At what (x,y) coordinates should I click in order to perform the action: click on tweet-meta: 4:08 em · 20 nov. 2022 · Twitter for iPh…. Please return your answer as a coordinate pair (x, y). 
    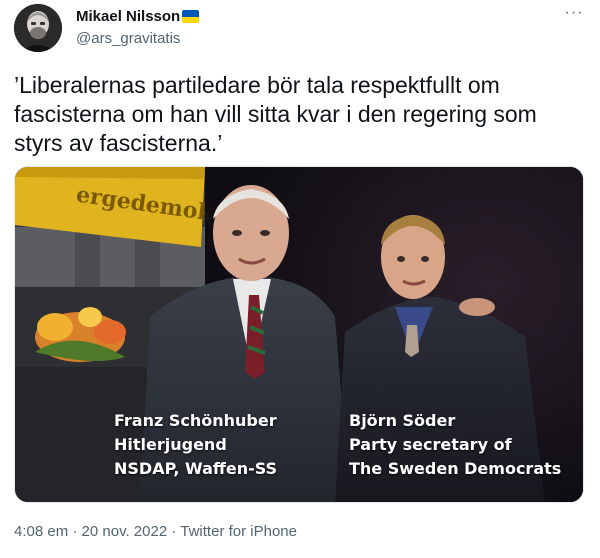
    Looking at the image, I should click on (155, 531).